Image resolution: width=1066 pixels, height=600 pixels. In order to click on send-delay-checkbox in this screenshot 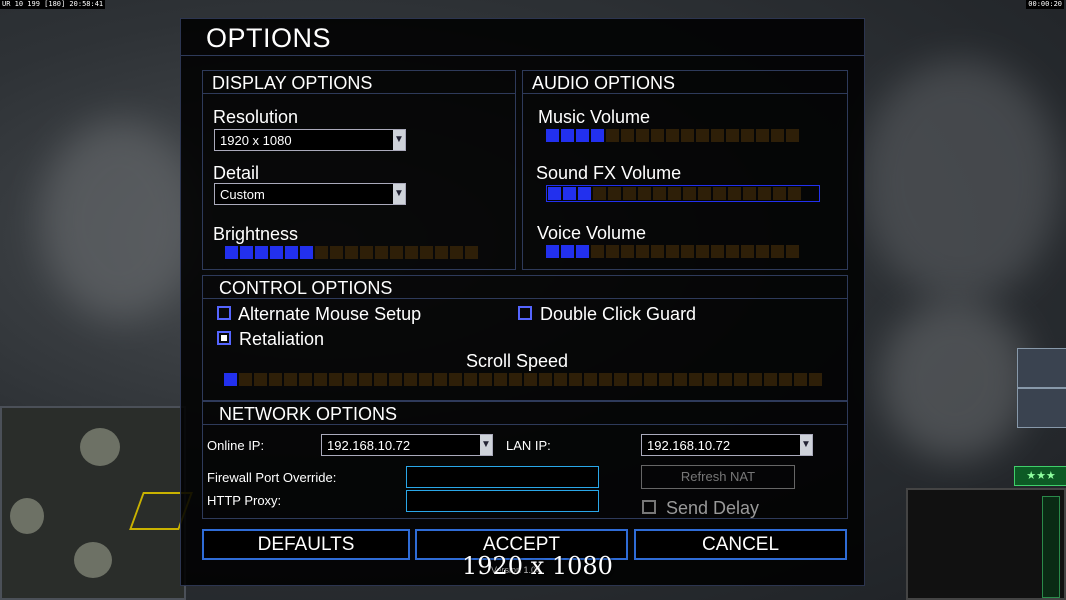, I will do `click(649, 507)`.